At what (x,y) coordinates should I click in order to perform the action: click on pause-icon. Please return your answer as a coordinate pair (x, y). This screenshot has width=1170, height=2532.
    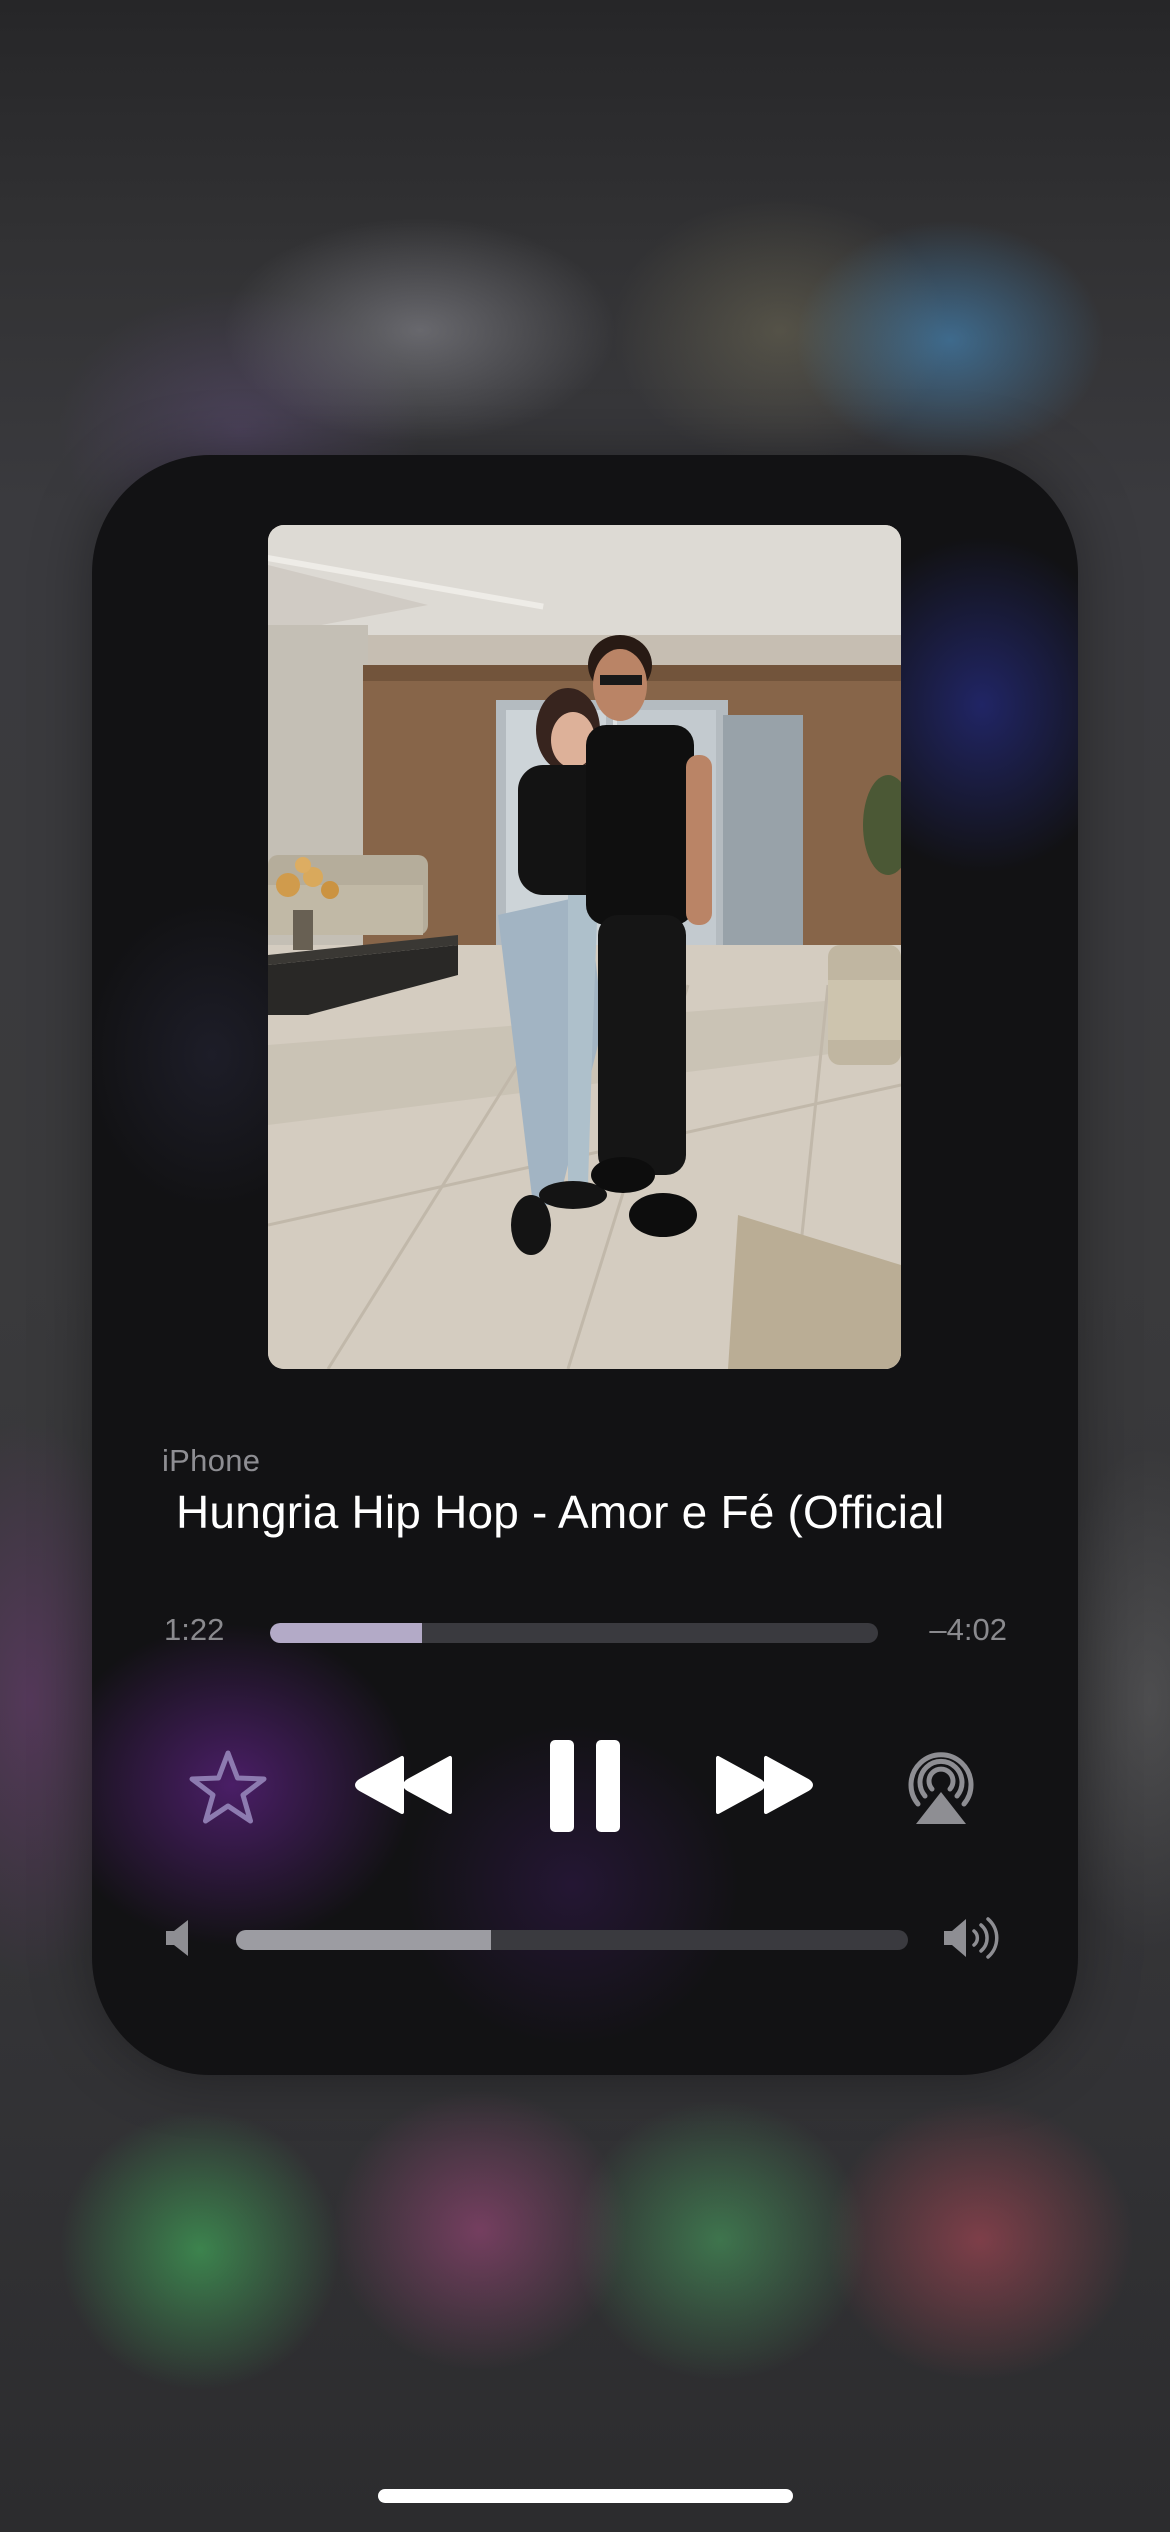
    Looking at the image, I should click on (585, 1786).